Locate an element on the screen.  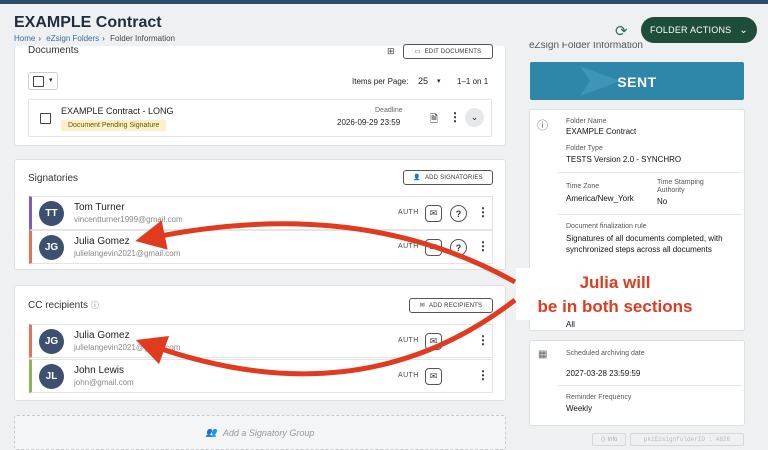
breadcrumb-folders: eZsign Folders is located at coordinates (72, 38).